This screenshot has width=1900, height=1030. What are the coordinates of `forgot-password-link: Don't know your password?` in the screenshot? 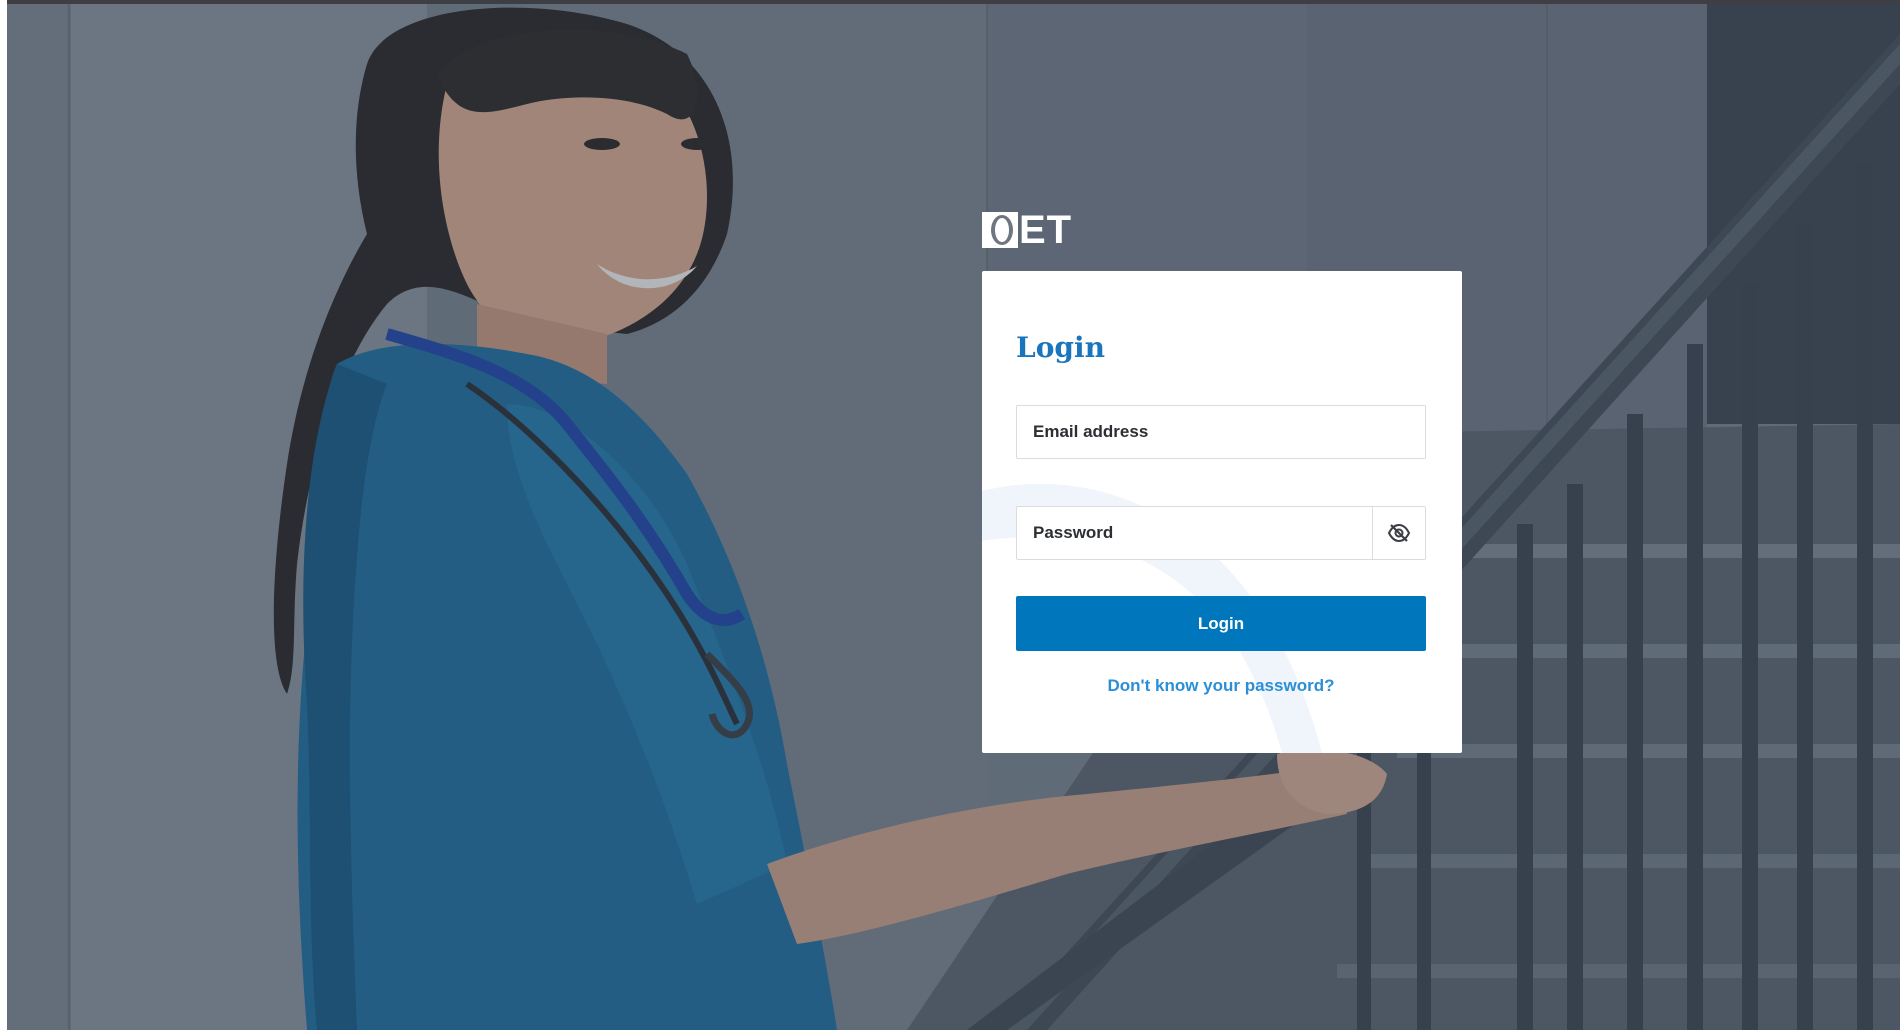 It's located at (1221, 686).